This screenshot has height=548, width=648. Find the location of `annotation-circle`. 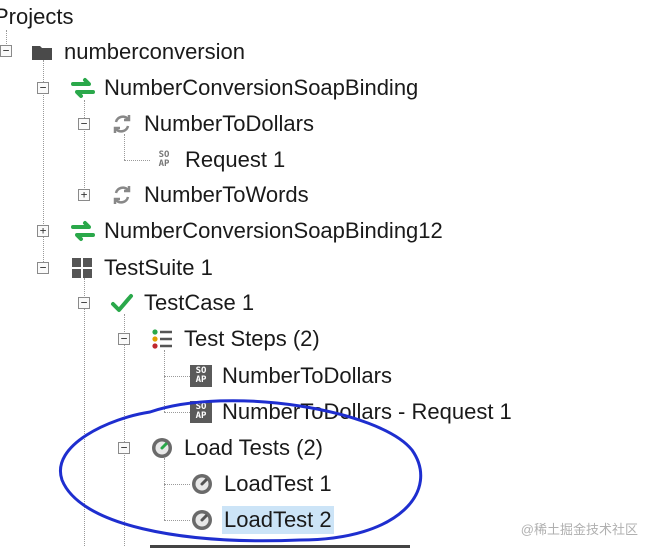

annotation-circle is located at coordinates (240, 471).